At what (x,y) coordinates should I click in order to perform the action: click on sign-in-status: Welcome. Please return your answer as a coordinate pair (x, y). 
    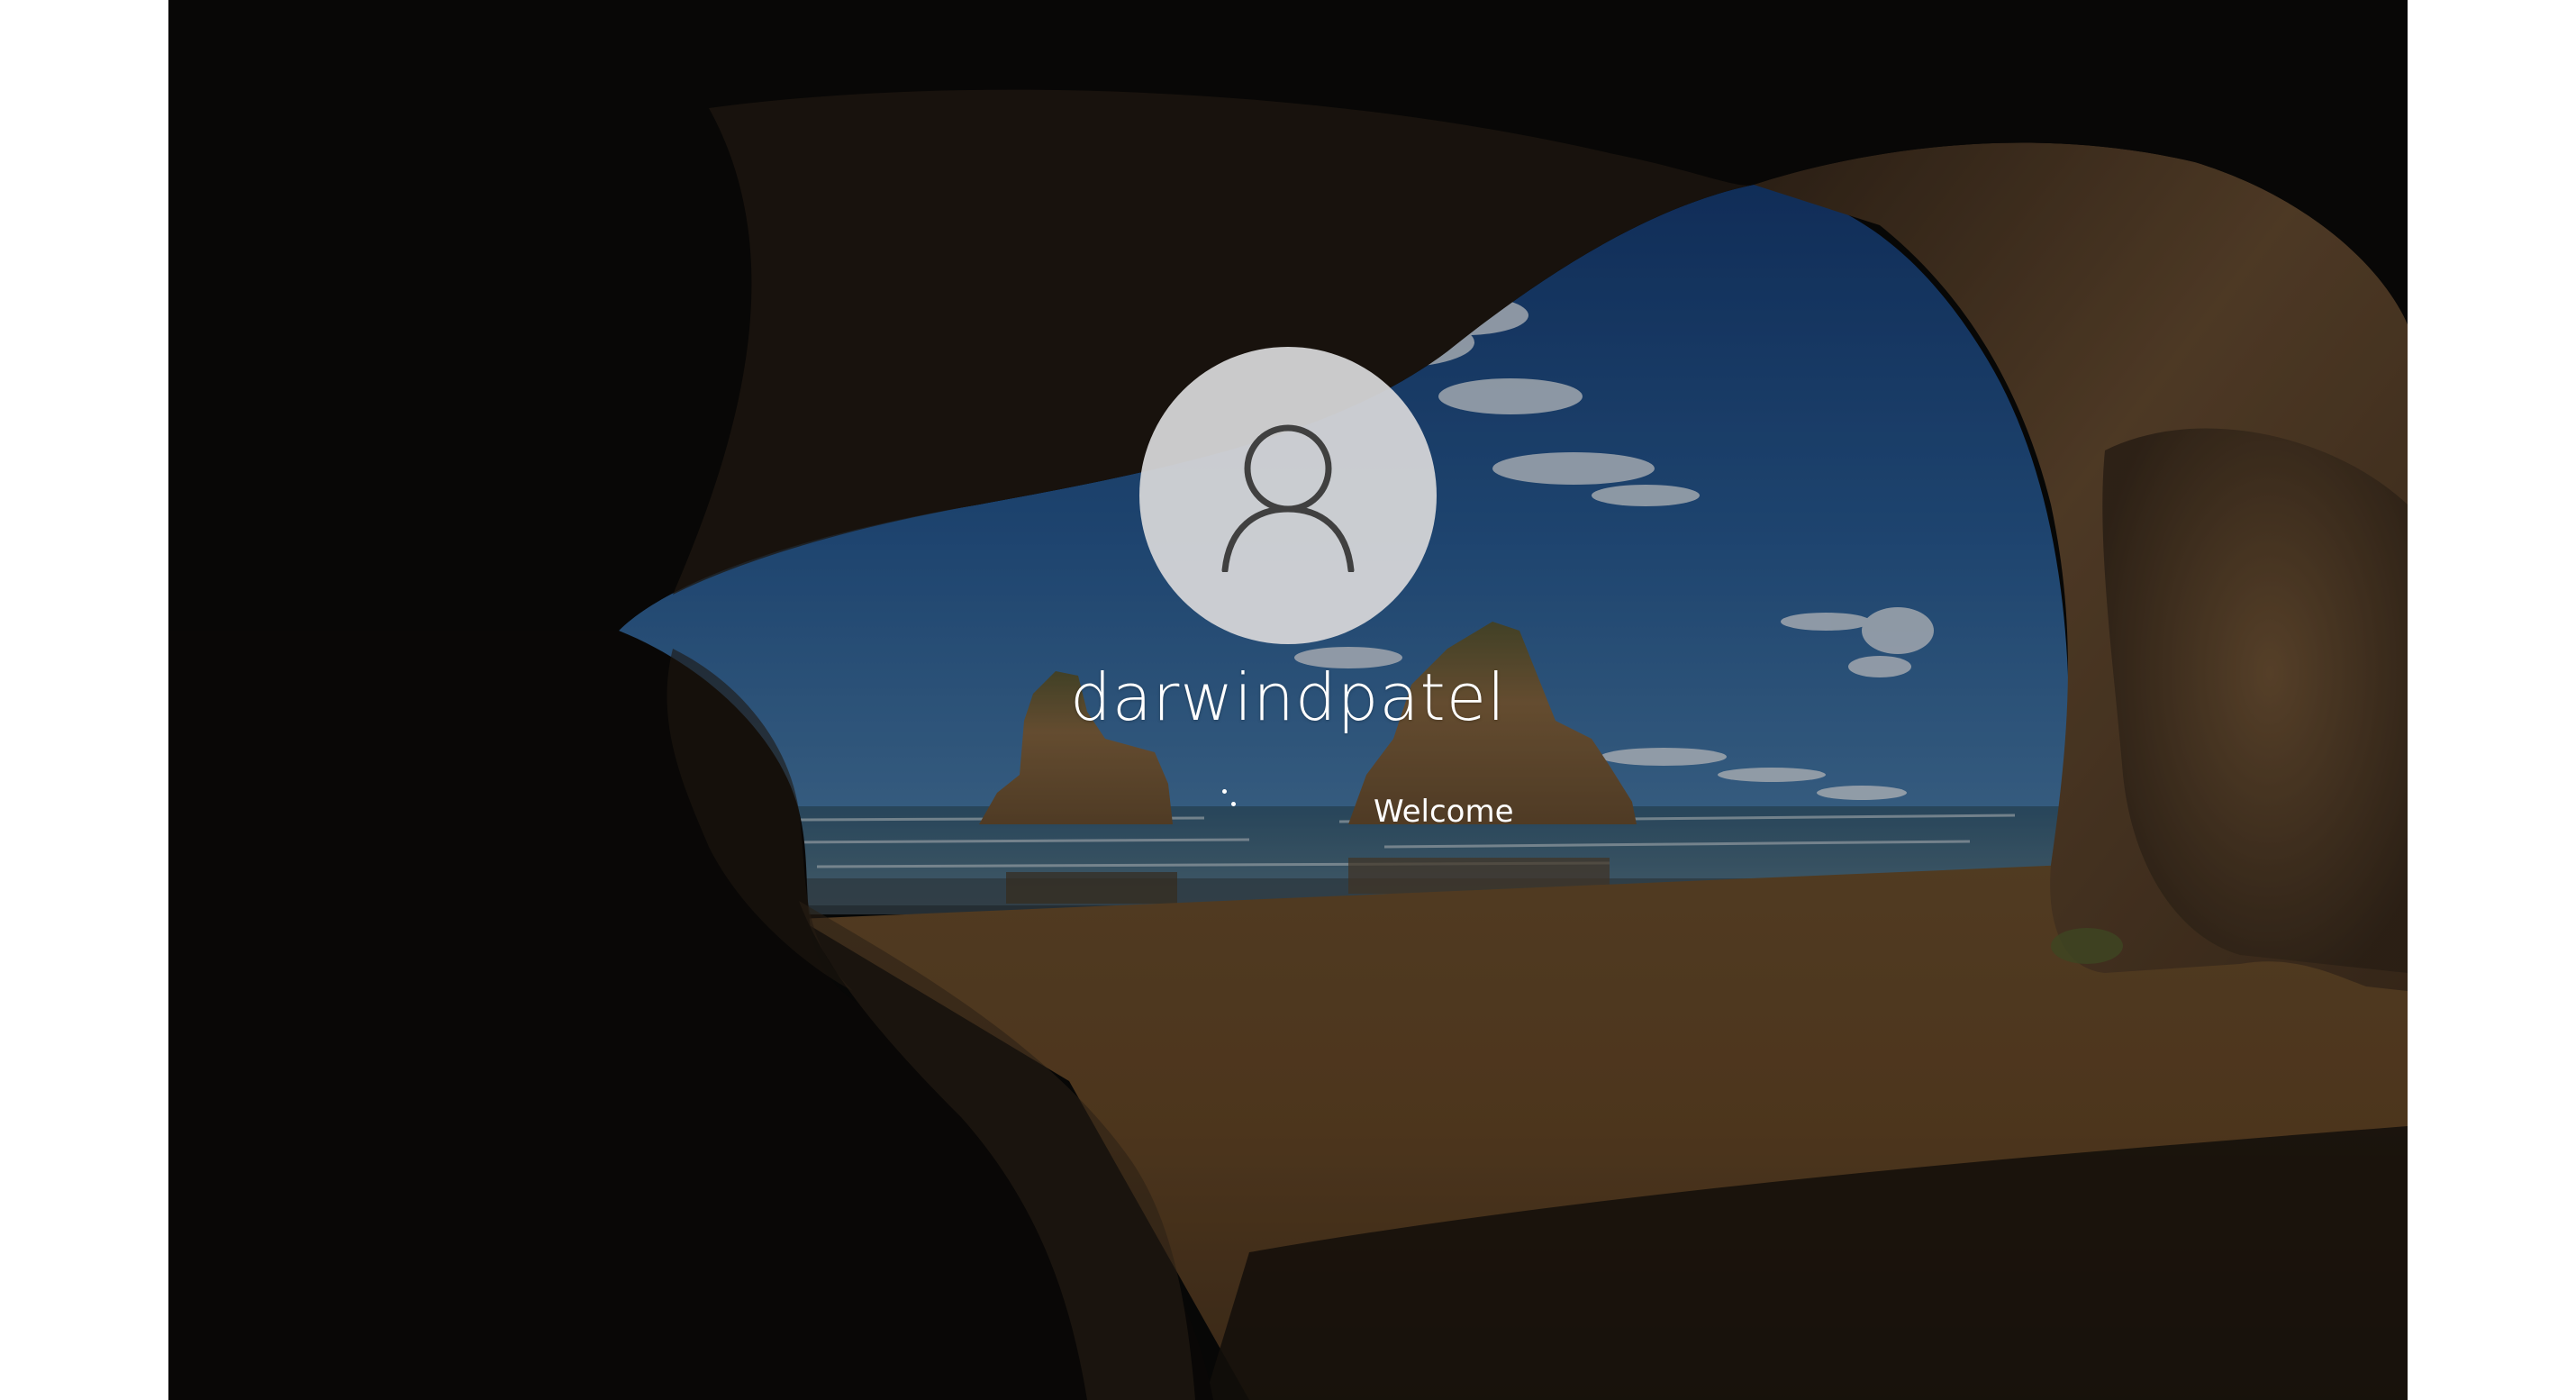
    Looking at the image, I should click on (1356, 811).